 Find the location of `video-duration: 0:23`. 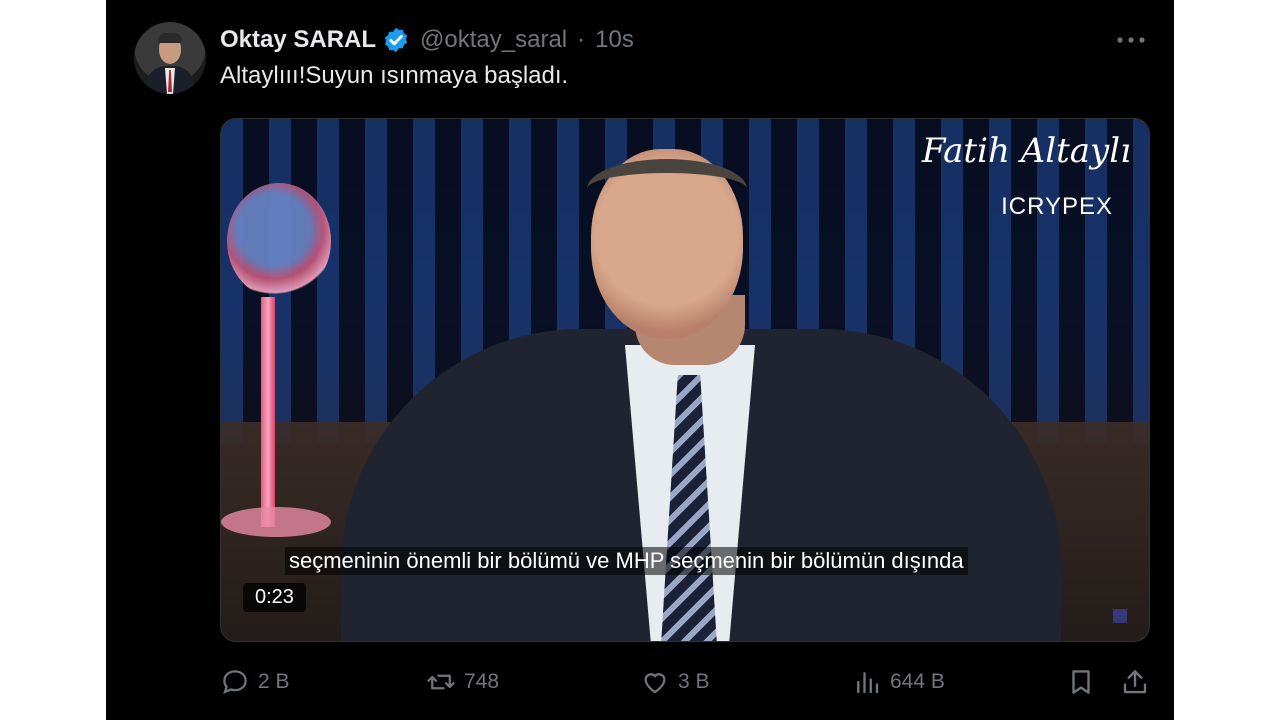

video-duration: 0:23 is located at coordinates (274, 597).